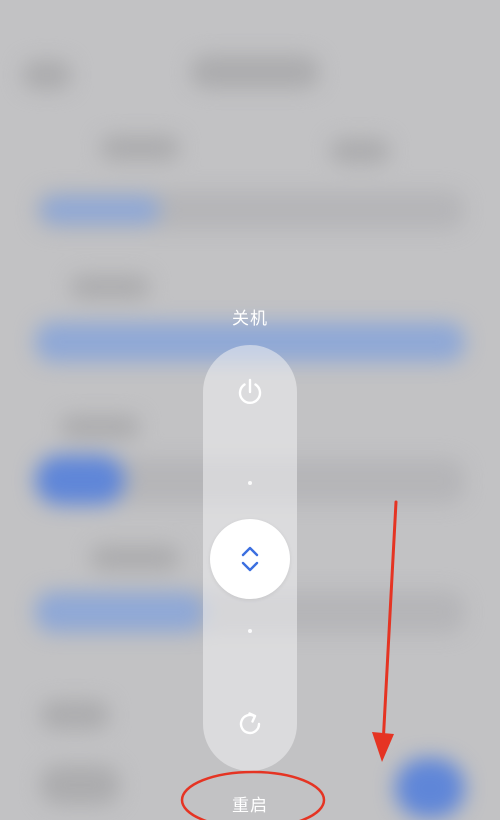  I want to click on chevron-up-down-icon, so click(250, 559).